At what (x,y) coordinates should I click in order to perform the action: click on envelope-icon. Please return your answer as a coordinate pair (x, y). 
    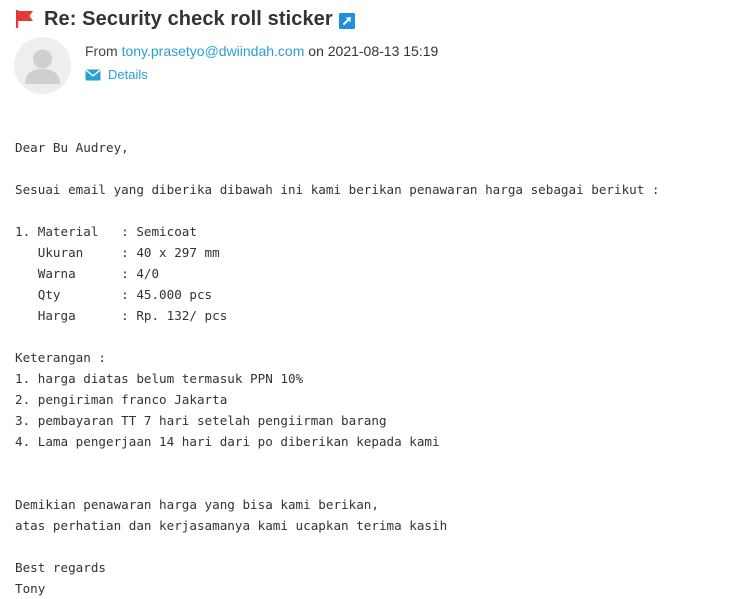
    Looking at the image, I should click on (93, 75).